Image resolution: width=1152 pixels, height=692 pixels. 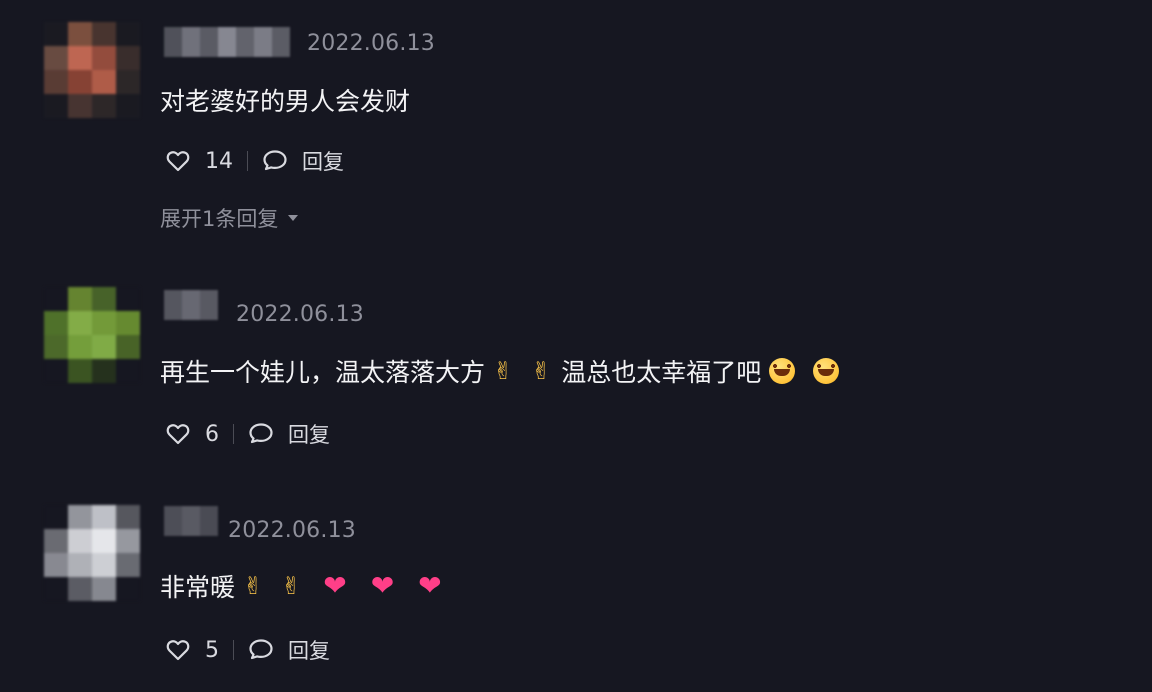 I want to click on like-count: 14, so click(x=219, y=161).